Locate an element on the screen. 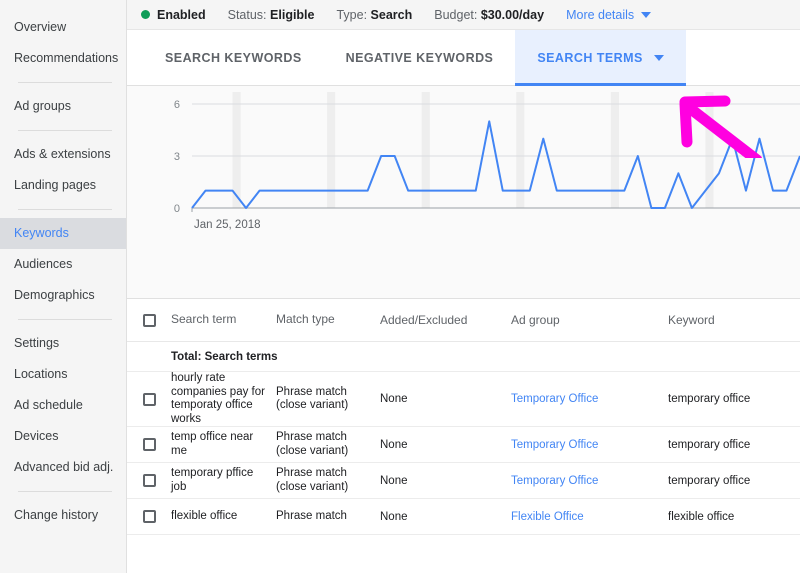 The width and height of the screenshot is (800, 573). sidebar-item-recommendations: Recommendations is located at coordinates (63, 58).